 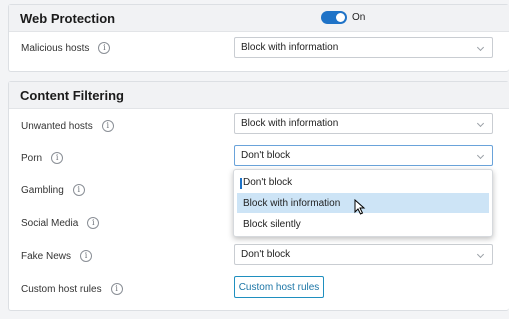 I want to click on toggle-knob, so click(x=340, y=17).